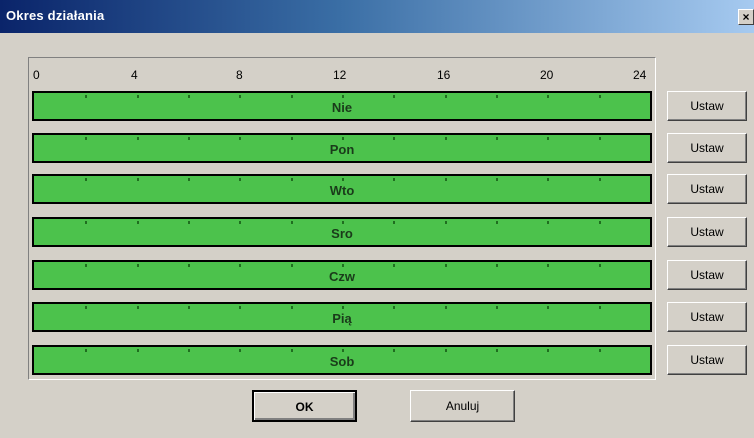 The height and width of the screenshot is (438, 754). I want to click on set-button-nie: Ustaw, so click(707, 106).